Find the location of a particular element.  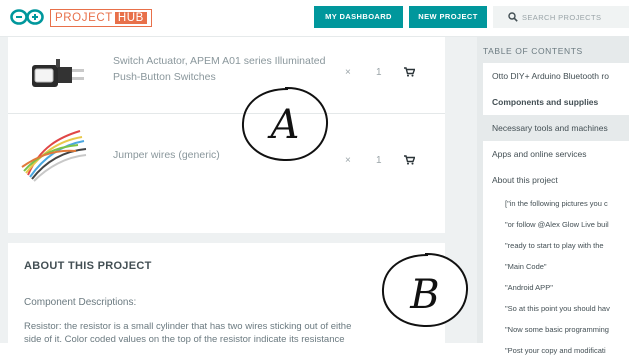

toc-item-apps: Apps and online services is located at coordinates (556, 154).